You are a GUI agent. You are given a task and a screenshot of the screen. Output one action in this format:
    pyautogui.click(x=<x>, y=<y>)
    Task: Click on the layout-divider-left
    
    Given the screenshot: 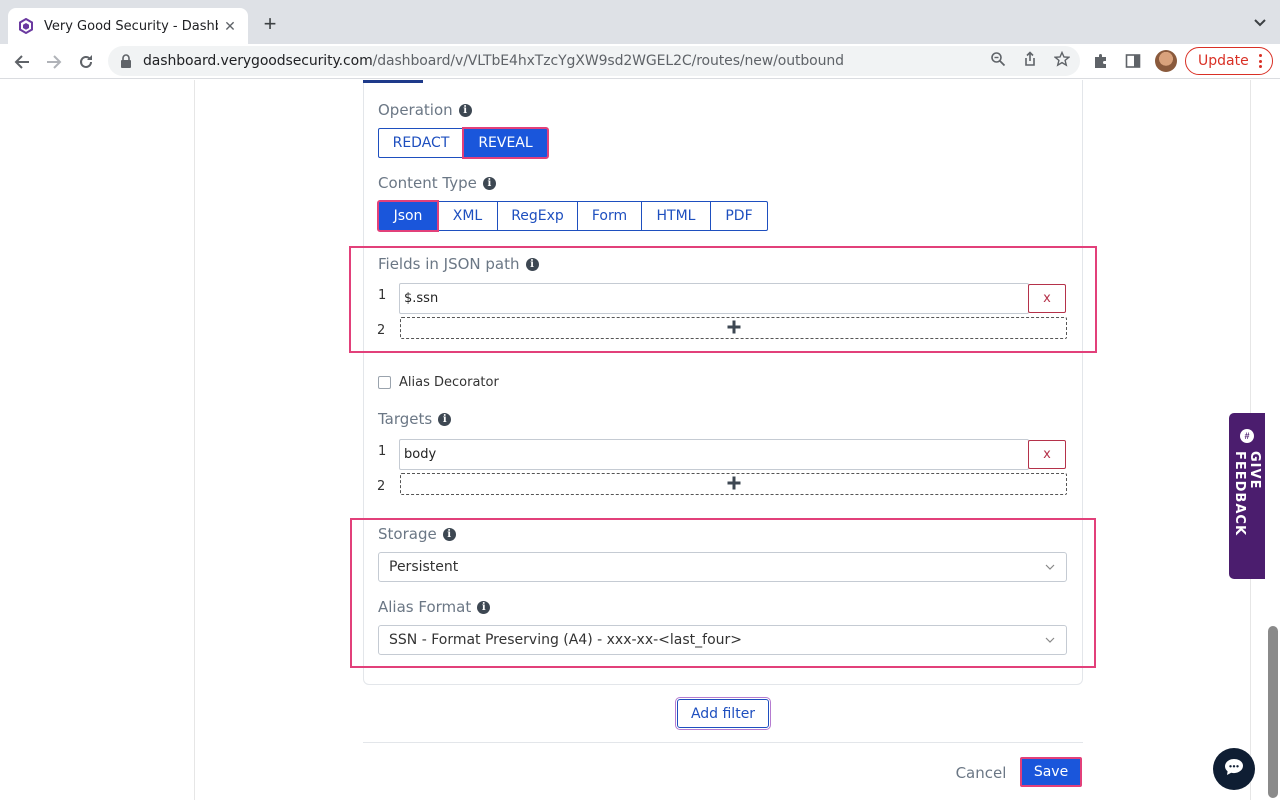 What is the action you would take?
    pyautogui.click(x=194, y=440)
    